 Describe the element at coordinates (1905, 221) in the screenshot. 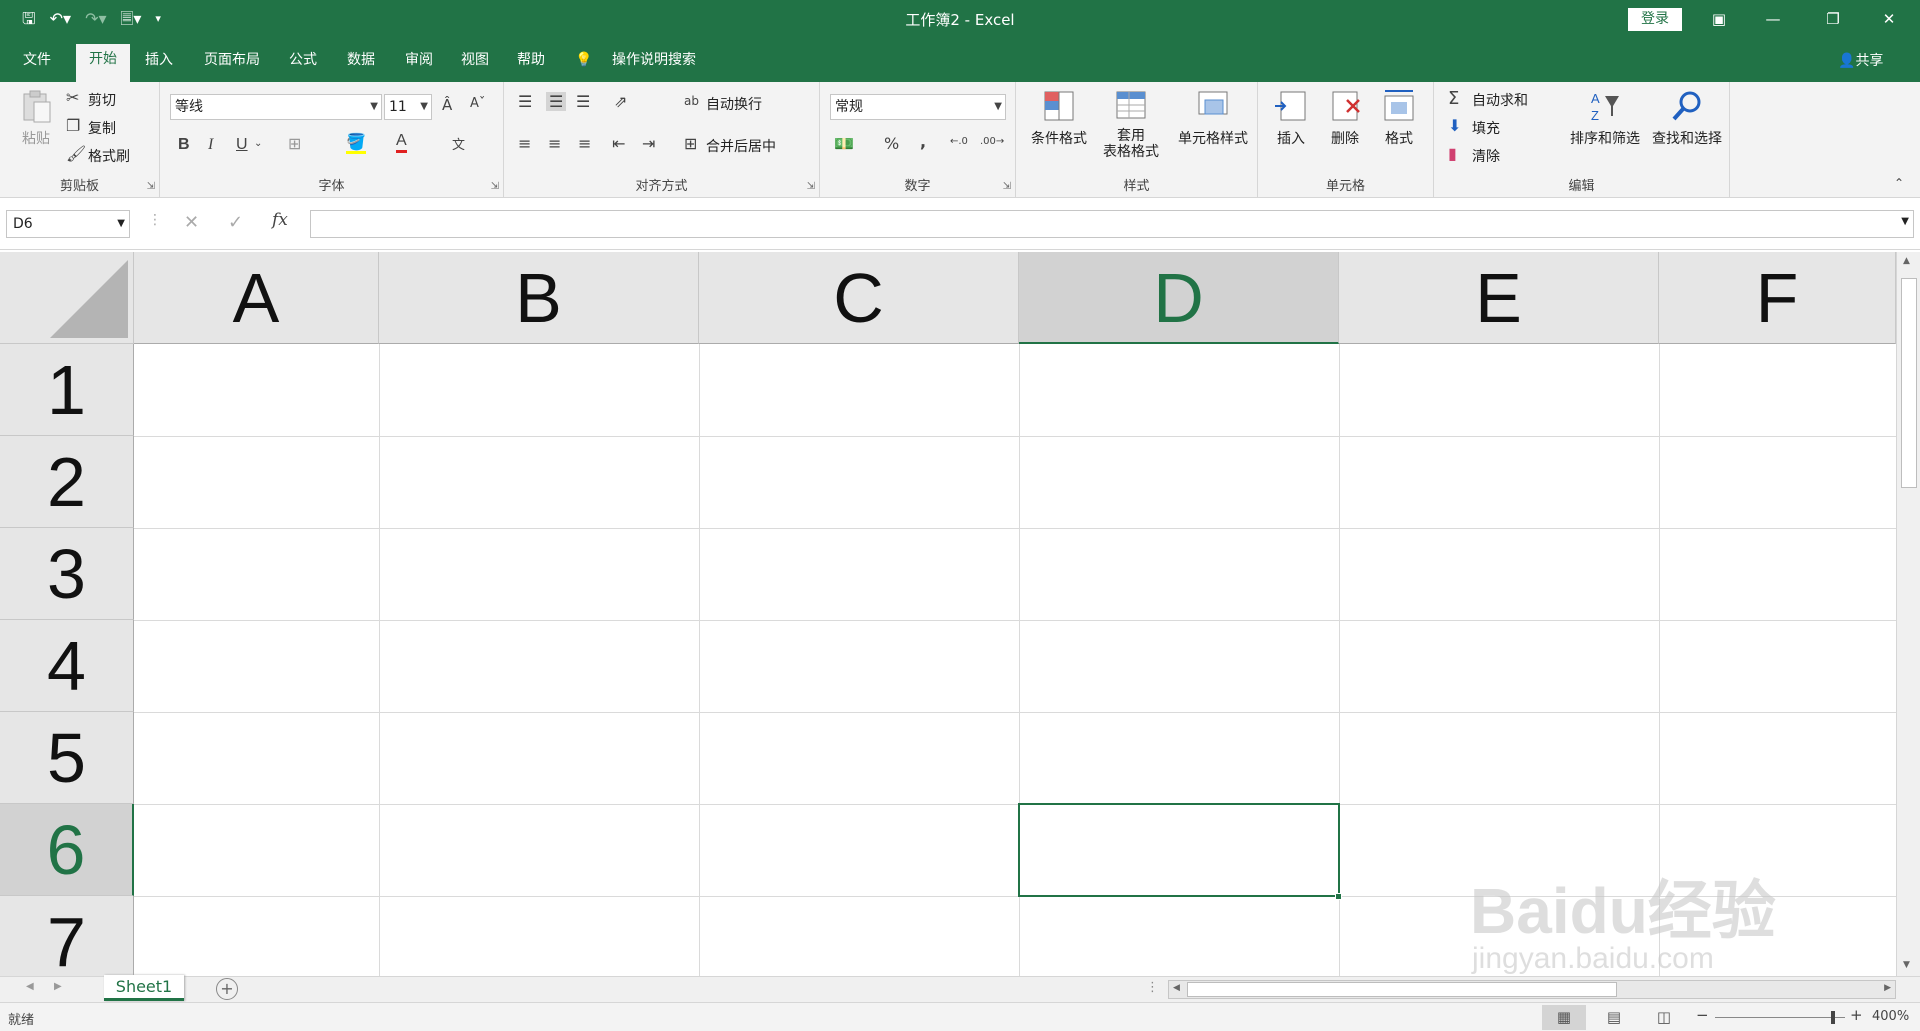

I see `chevron-down-icon: ▼` at that location.